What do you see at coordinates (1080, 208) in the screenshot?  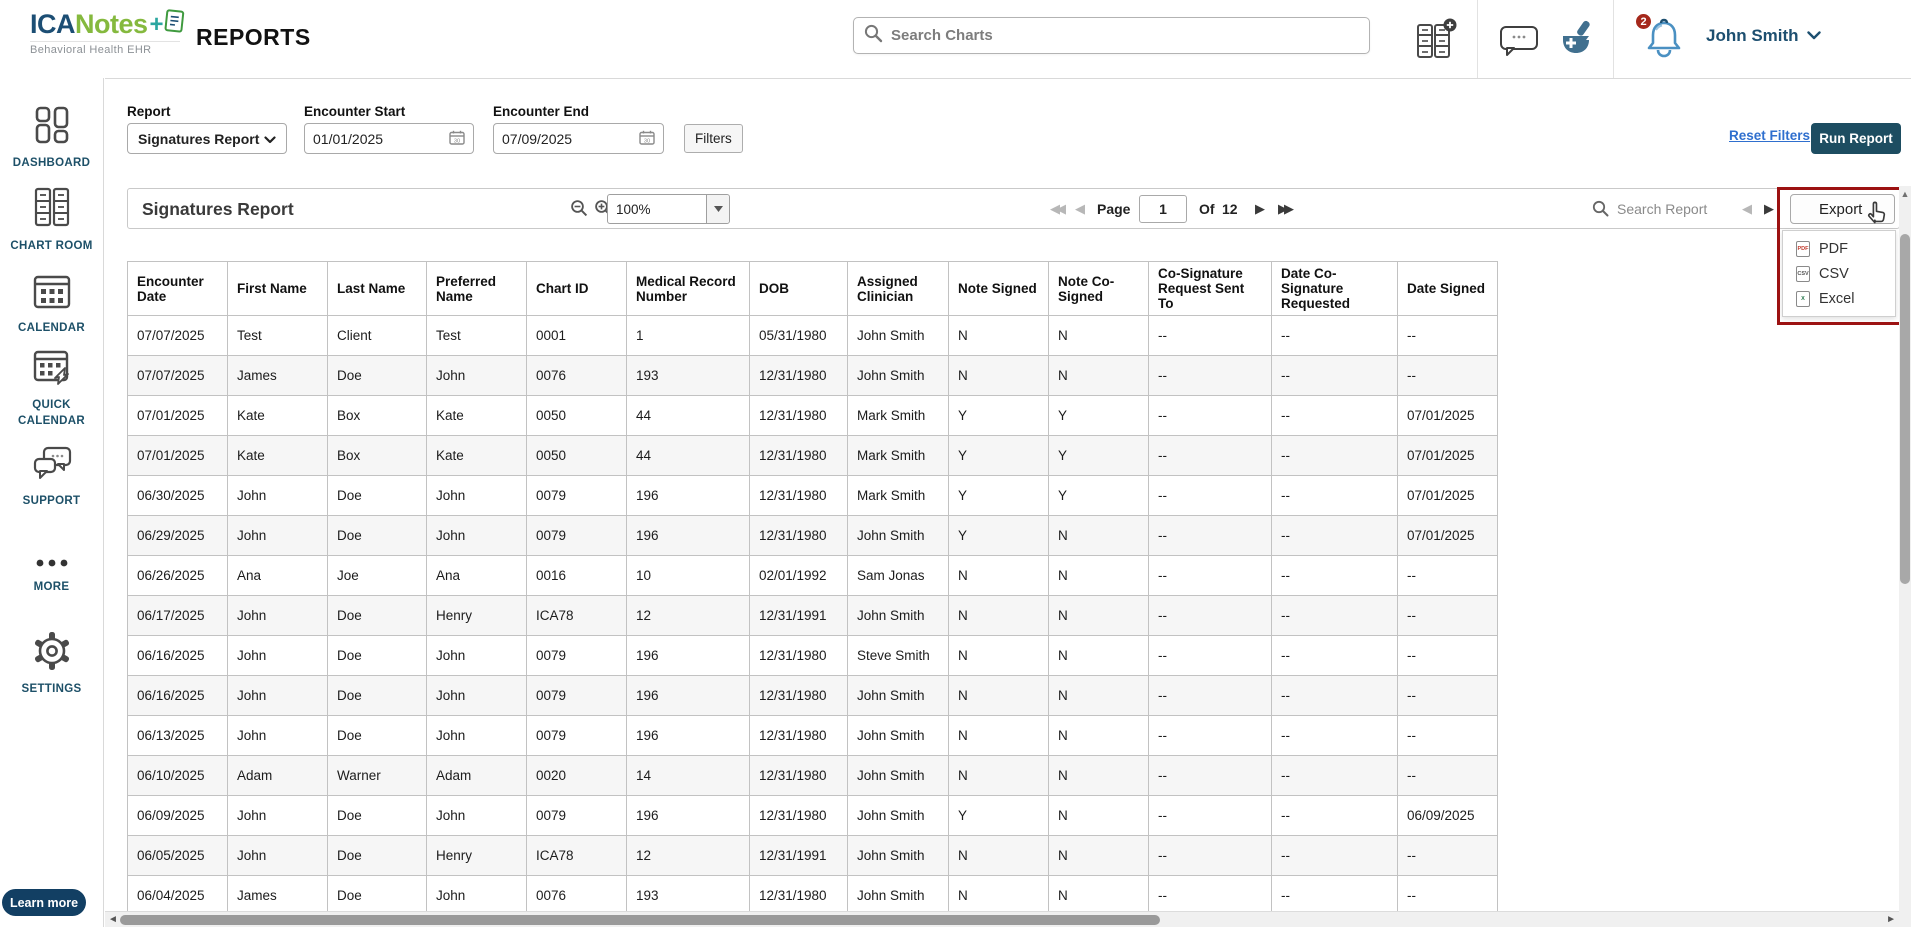 I see `previous-page-button: ◀` at bounding box center [1080, 208].